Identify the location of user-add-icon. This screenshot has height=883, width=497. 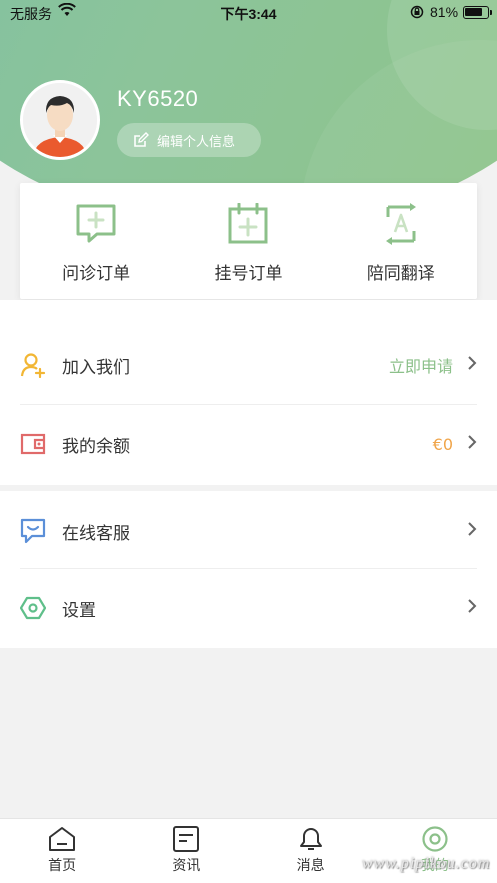
(35, 365).